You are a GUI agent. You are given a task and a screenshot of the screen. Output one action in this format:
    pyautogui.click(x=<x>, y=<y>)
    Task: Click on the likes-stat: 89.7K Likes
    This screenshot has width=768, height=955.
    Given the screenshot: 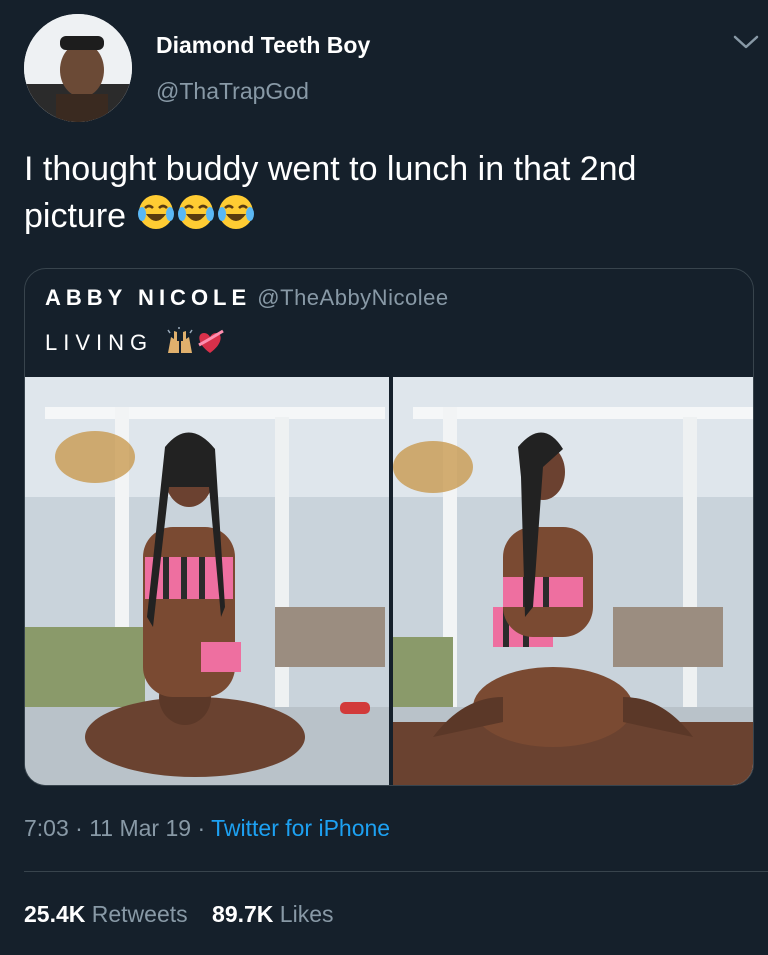 What is the action you would take?
    pyautogui.click(x=272, y=914)
    